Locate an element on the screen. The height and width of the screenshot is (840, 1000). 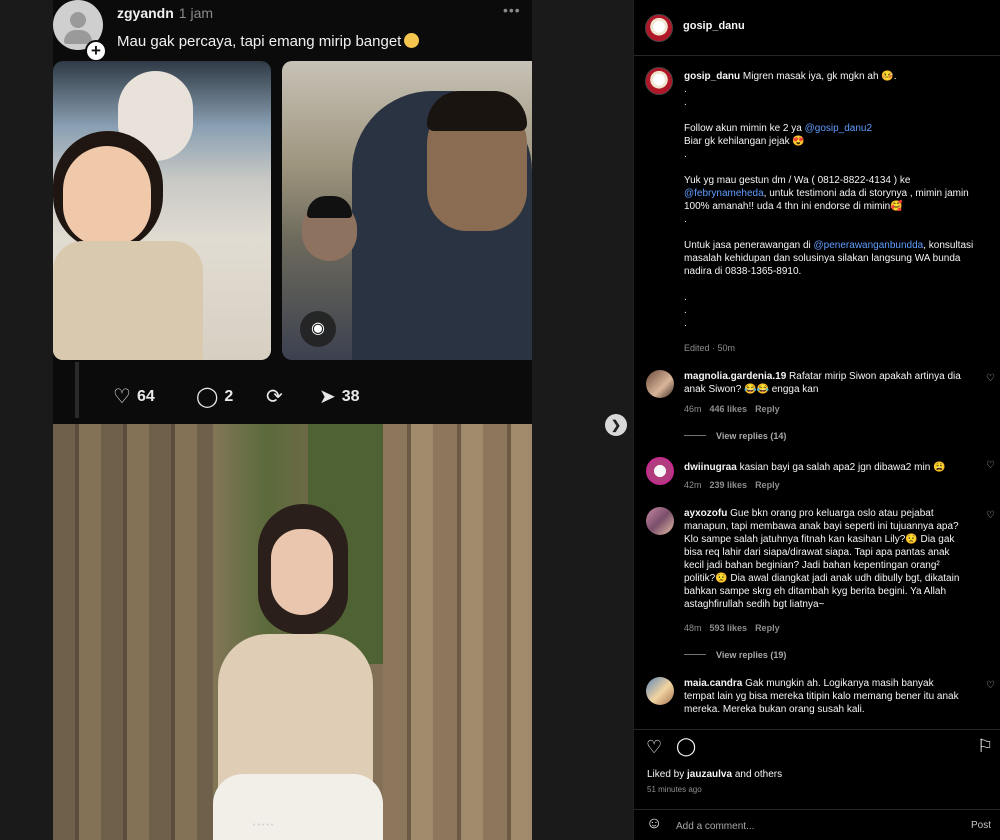
comment-username: dwiinugraa is located at coordinates (710, 467).